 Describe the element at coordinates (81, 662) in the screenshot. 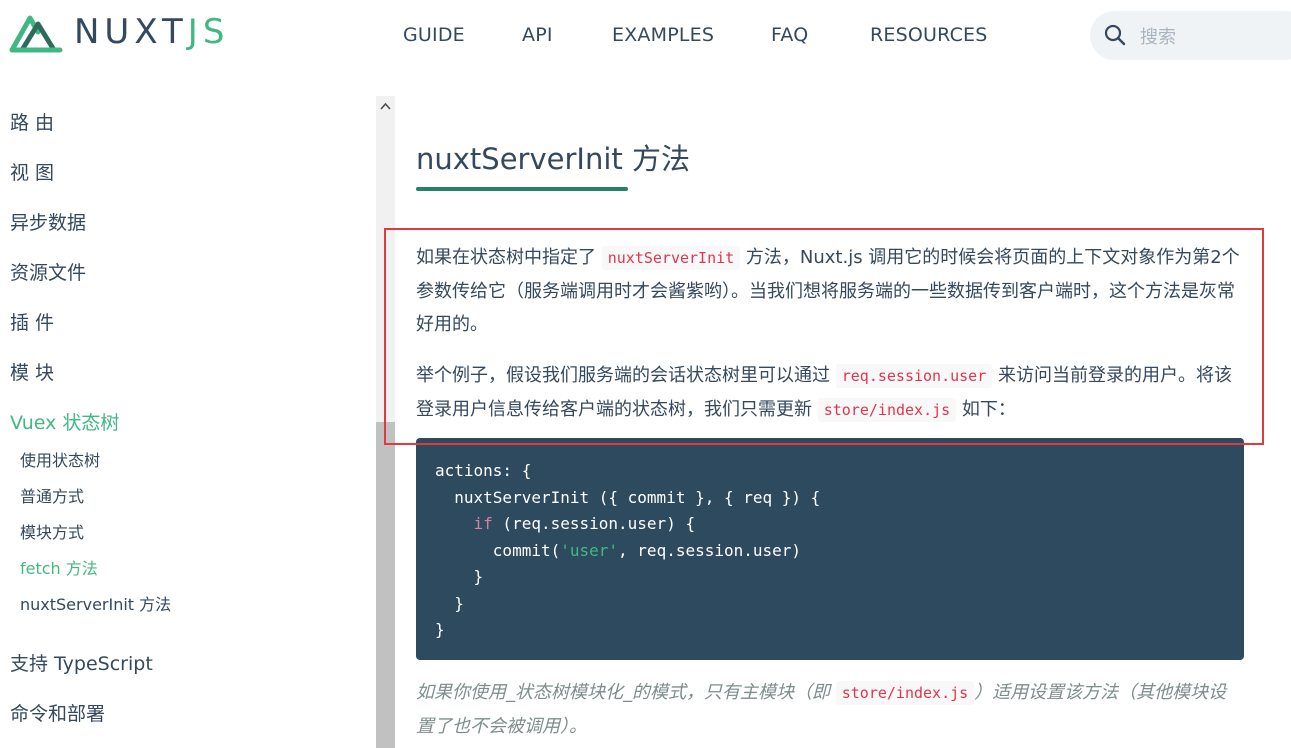

I see `sidebar-item-typescript: 支持 TypeScript` at that location.